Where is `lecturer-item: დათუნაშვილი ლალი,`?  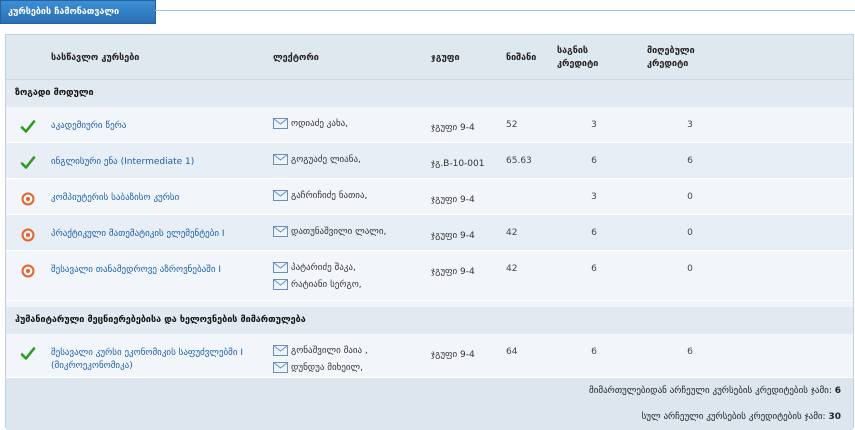
lecturer-item: დათუნაშვილი ლალი, is located at coordinates (330, 231).